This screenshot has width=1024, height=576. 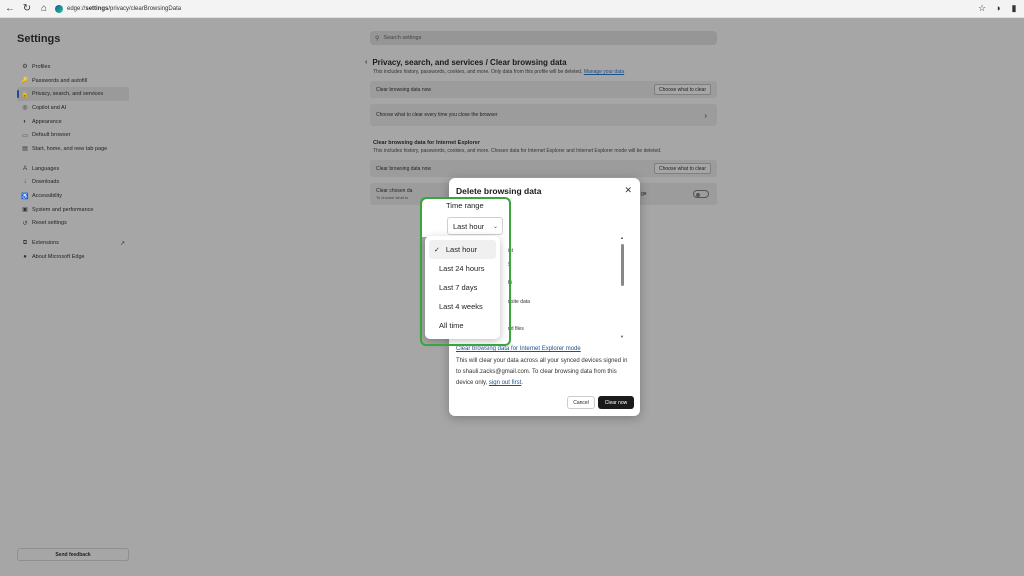 I want to click on favorite-star-icon: ☆, so click(x=982, y=8).